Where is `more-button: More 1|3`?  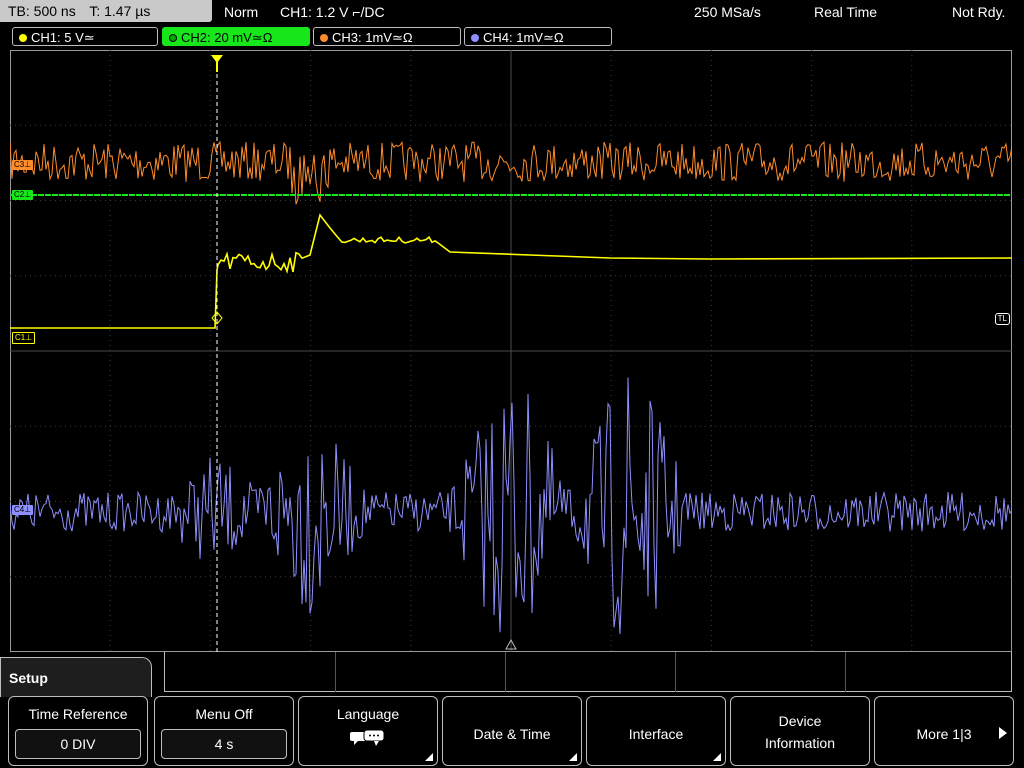
more-button: More 1|3 is located at coordinates (944, 731).